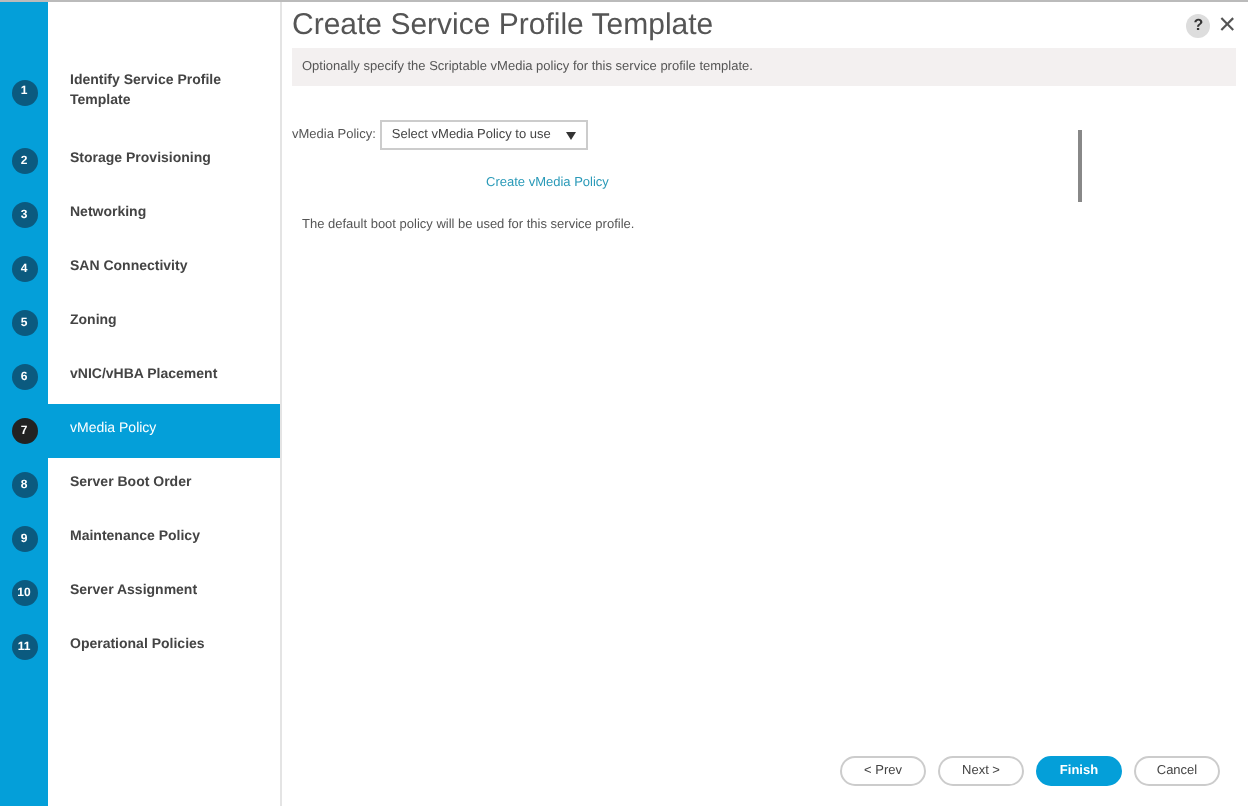  Describe the element at coordinates (1198, 25) in the screenshot. I see `help-button: ?` at that location.